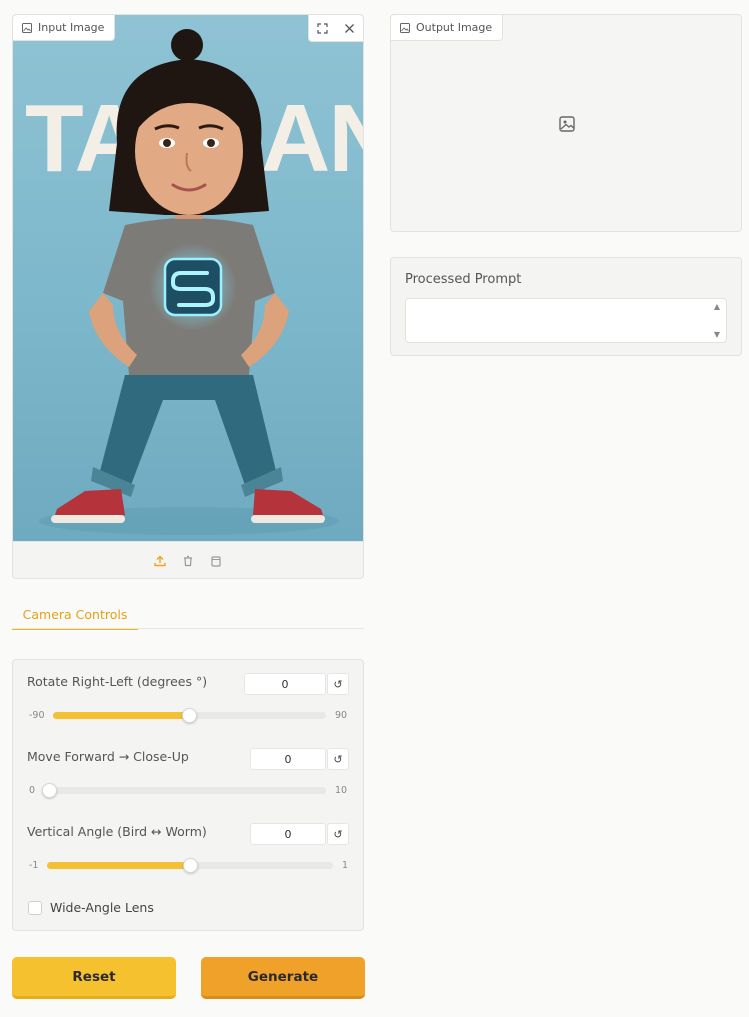 This screenshot has height=1017, width=749. Describe the element at coordinates (285, 684) in the screenshot. I see `rotate-number-input: 0` at that location.